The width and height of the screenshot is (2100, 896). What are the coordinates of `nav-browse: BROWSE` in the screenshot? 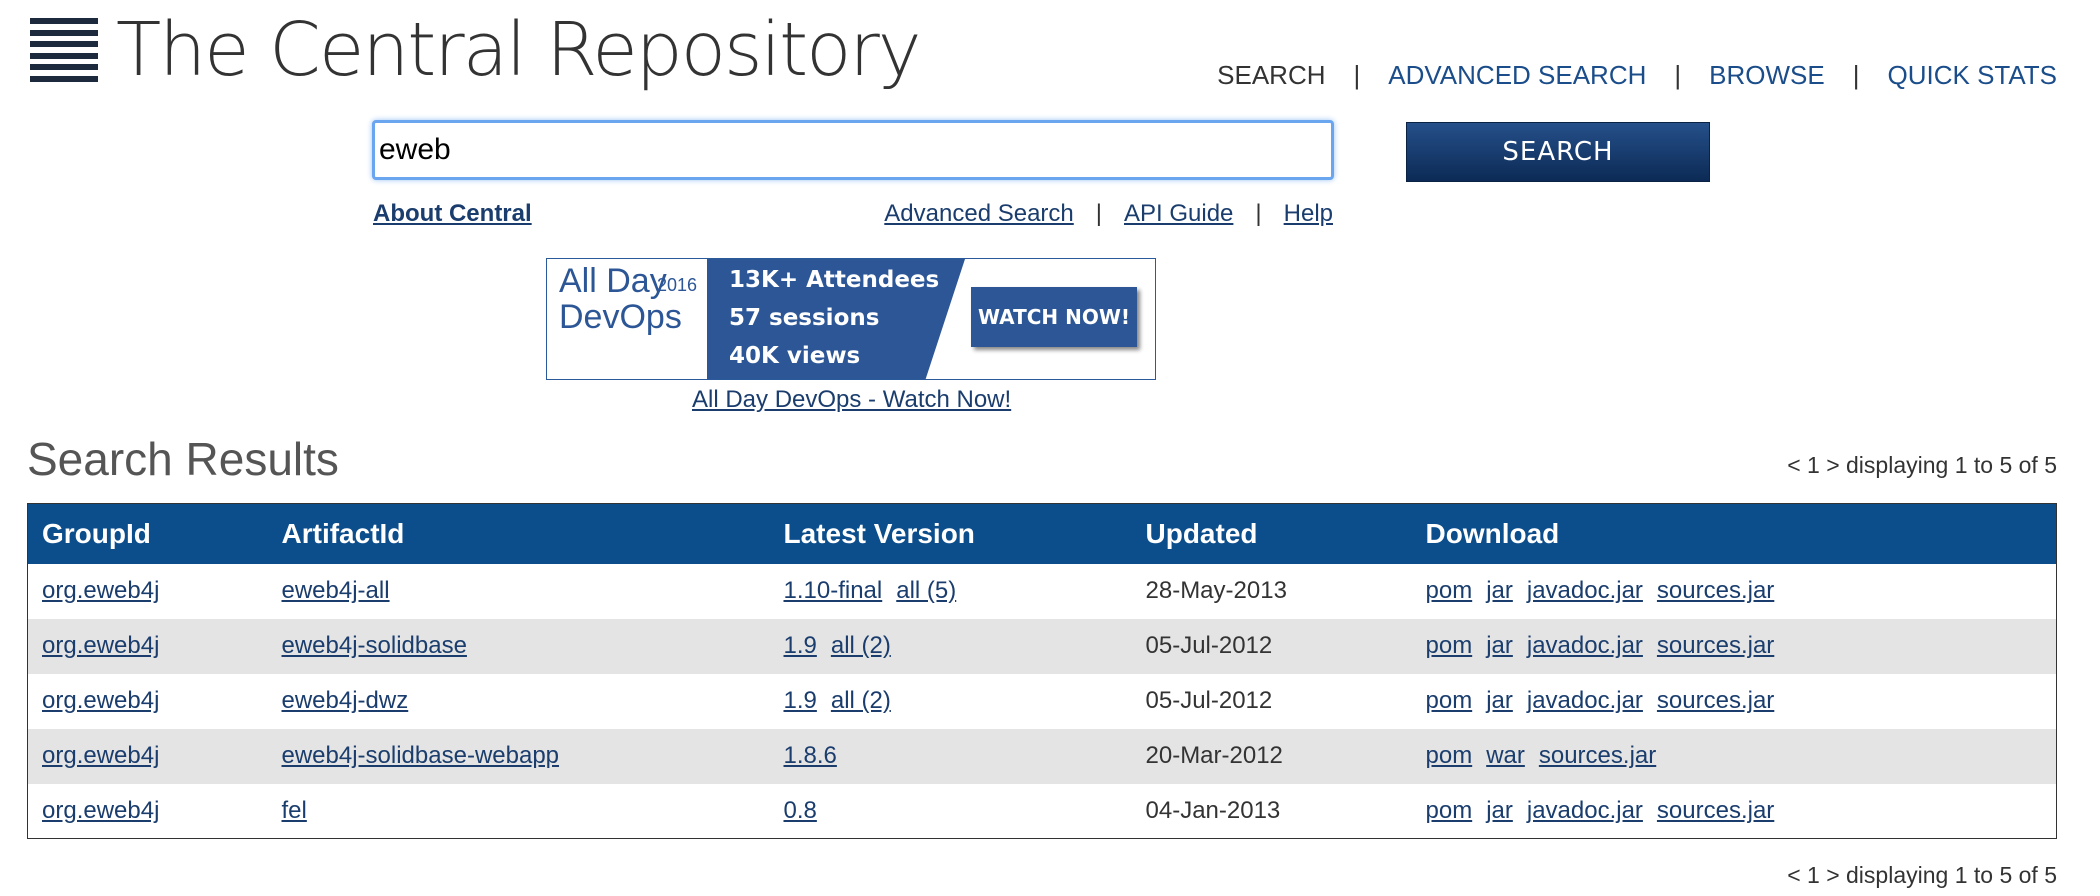 It's located at (1767, 75).